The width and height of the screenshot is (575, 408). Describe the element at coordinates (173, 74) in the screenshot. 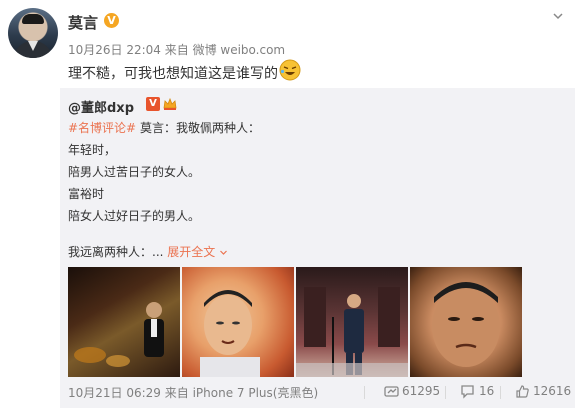

I see `post-text: 理不糙，可我也想知道这是谁写的` at that location.